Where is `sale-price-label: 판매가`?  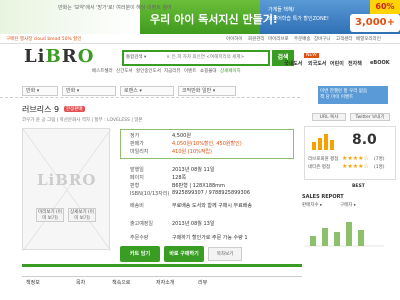 sale-price-label: 판매가 is located at coordinates (137, 144).